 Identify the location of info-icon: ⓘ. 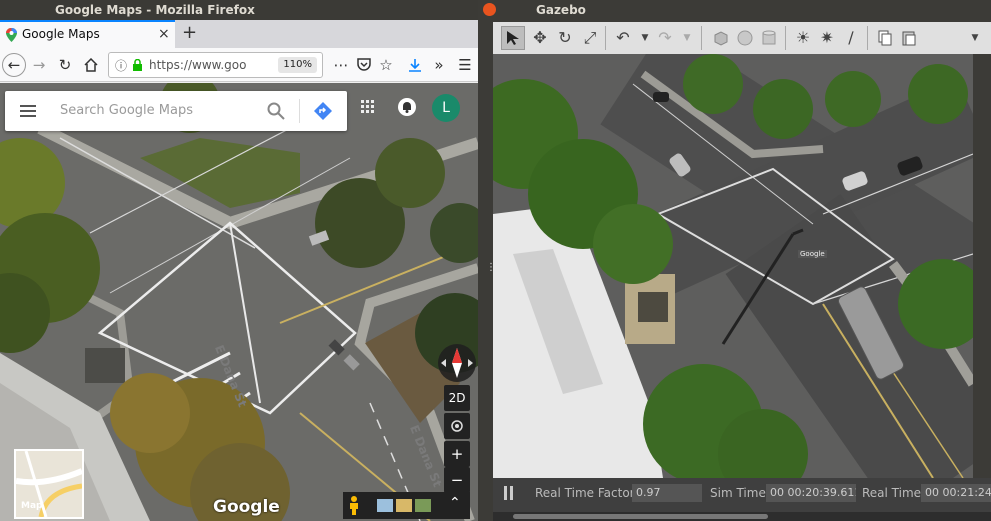
(121, 65).